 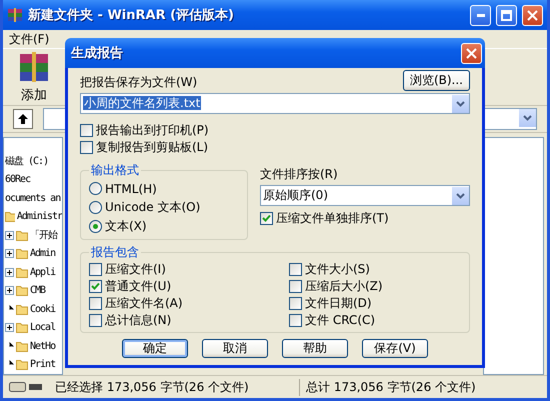 What do you see at coordinates (365, 195) in the screenshot?
I see `sort-select: 原始顺序(0)` at bounding box center [365, 195].